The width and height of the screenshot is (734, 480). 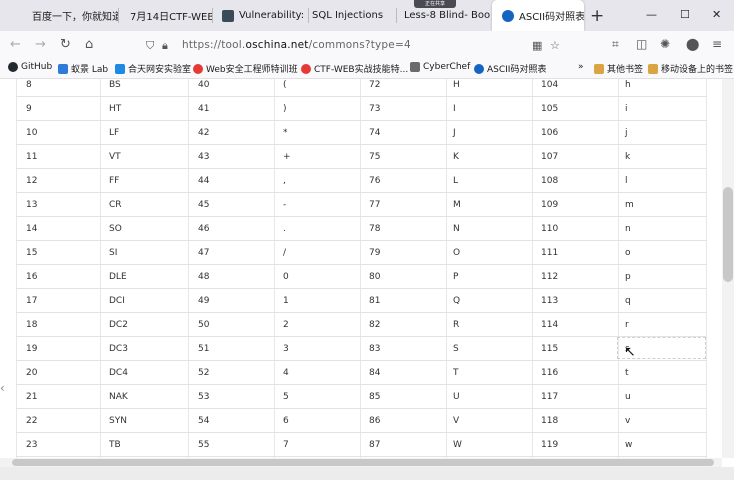 What do you see at coordinates (728, 234) in the screenshot?
I see `vertical-scroll-thumb` at bounding box center [728, 234].